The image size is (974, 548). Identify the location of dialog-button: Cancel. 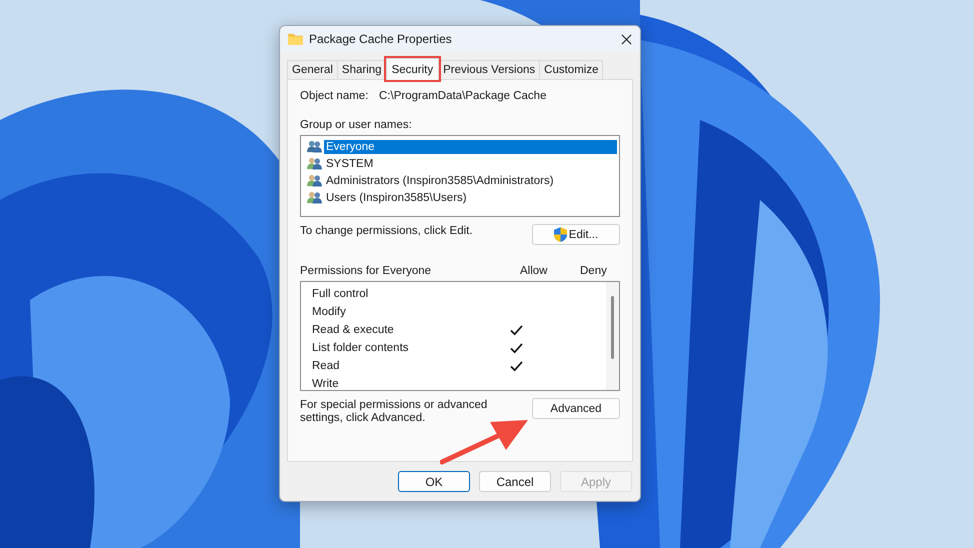
(515, 481).